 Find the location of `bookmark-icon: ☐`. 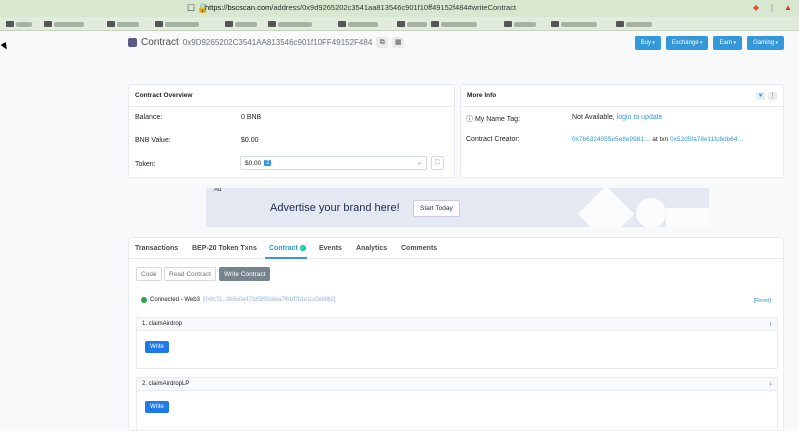

bookmark-icon: ☐ is located at coordinates (191, 8).